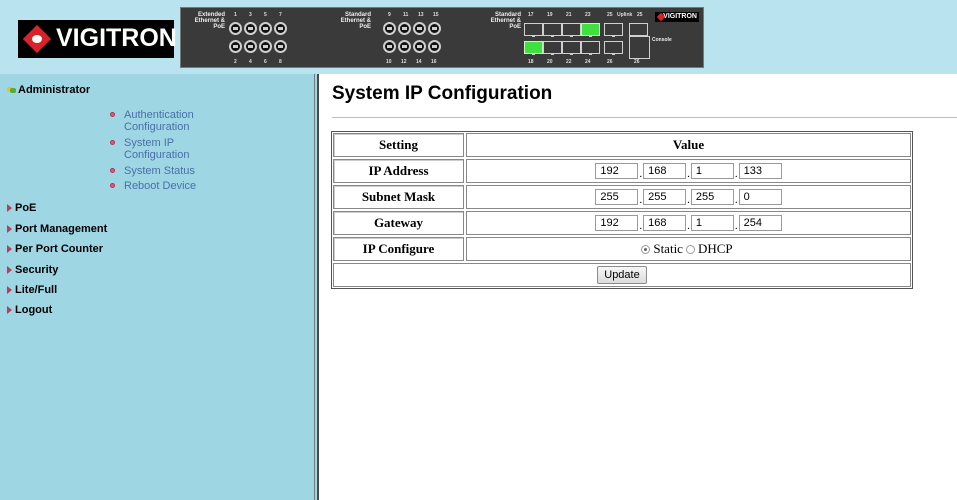 This screenshot has height=500, width=957. I want to click on port-23-active, so click(590, 30).